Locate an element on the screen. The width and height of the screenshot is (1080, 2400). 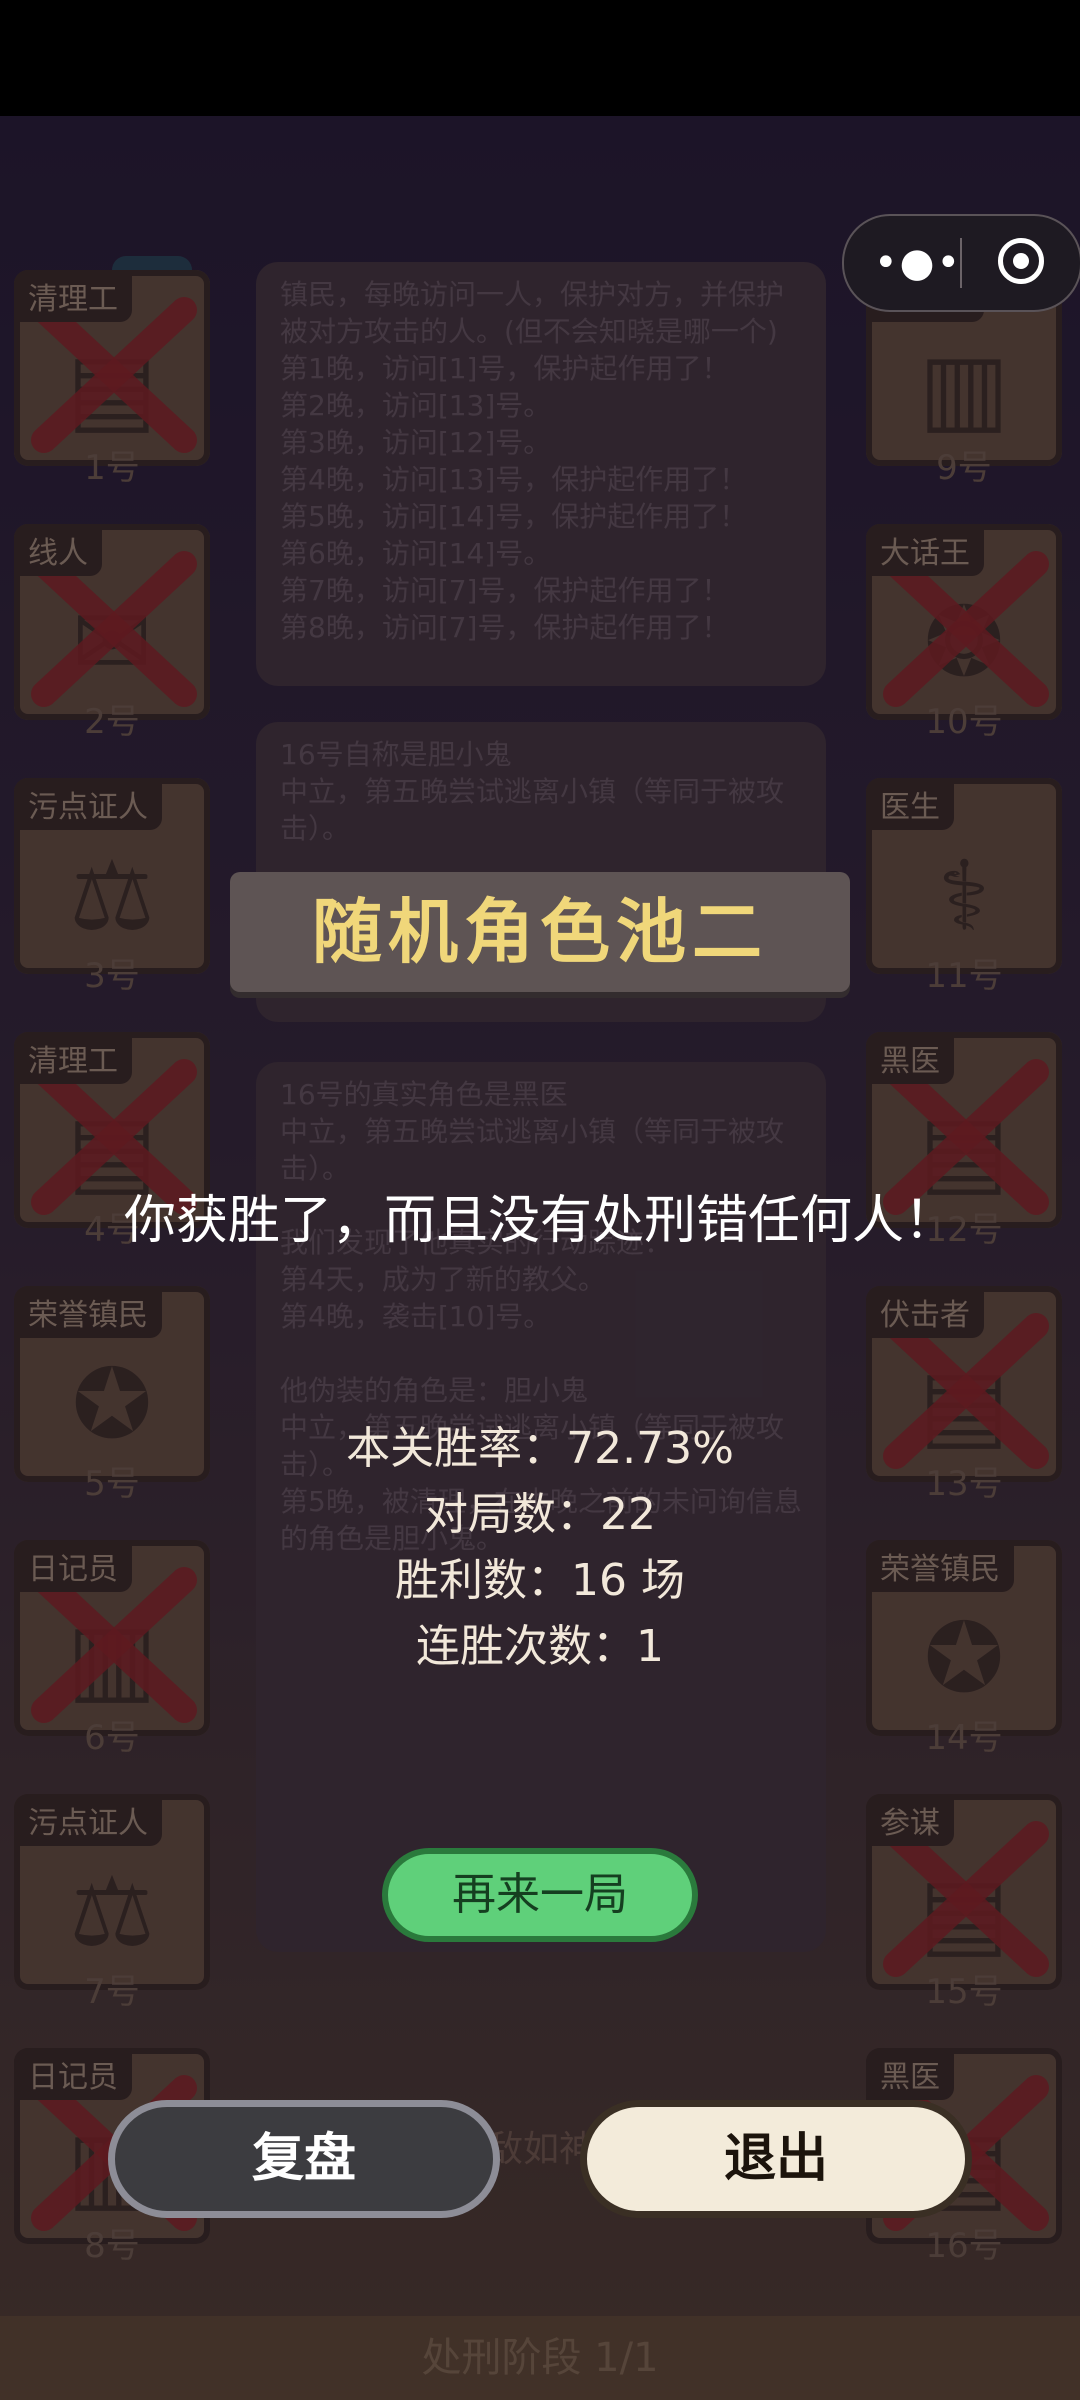
more-icon: •●• is located at coordinates (917, 263).